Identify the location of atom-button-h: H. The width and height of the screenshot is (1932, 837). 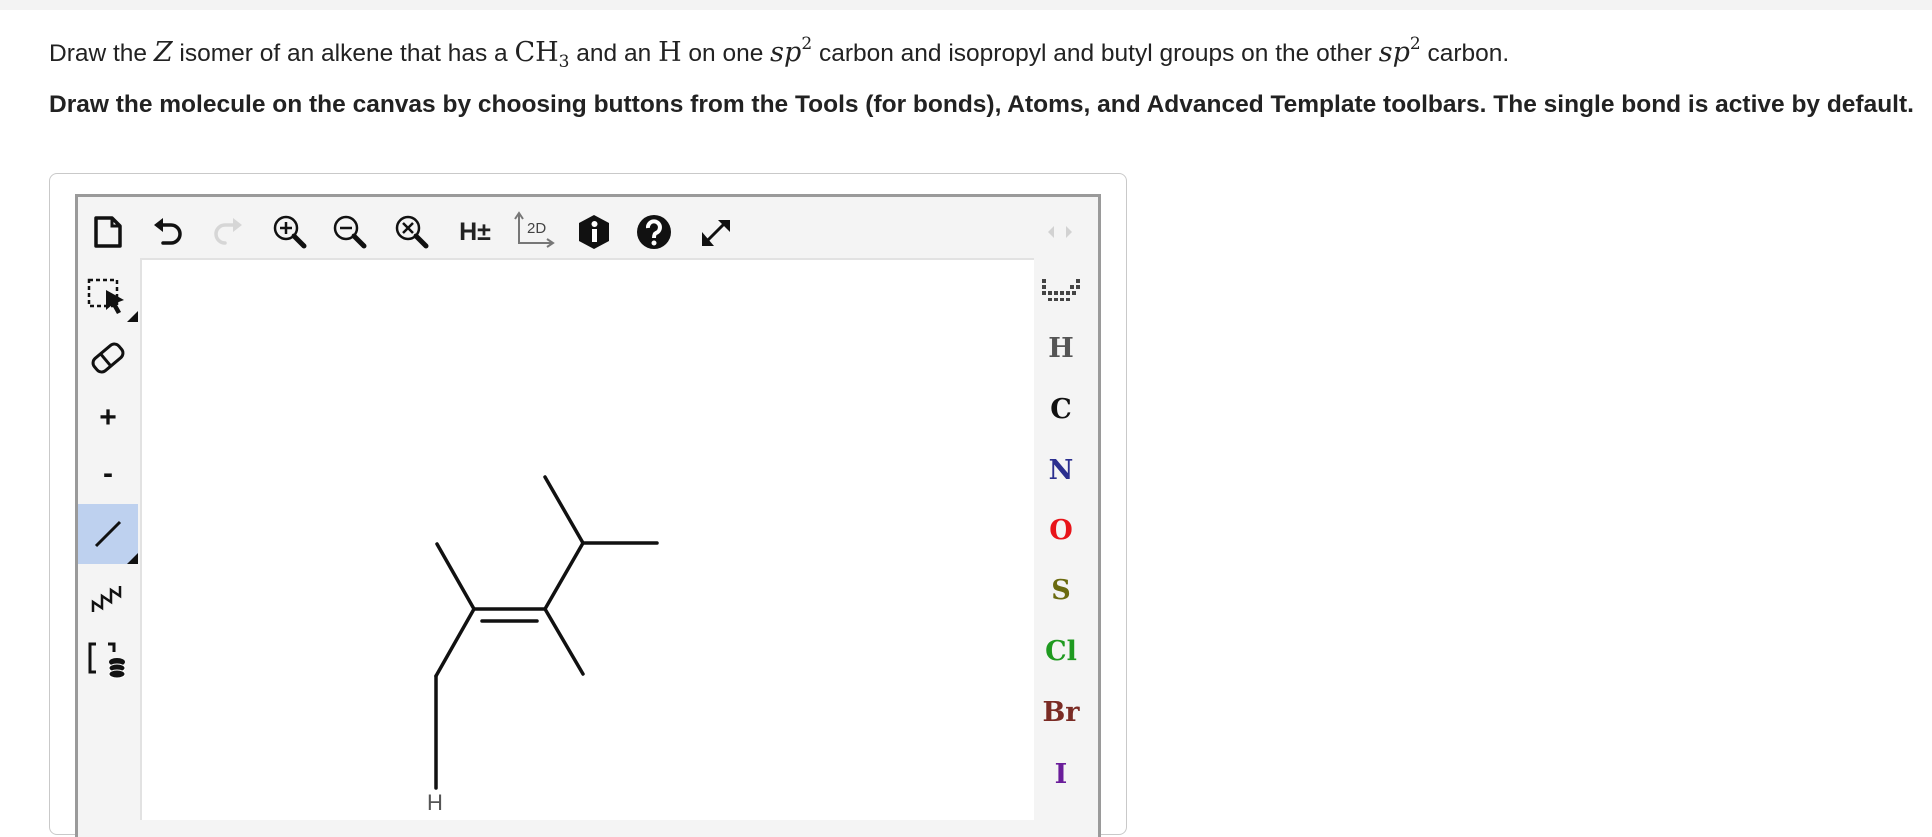
(1061, 348).